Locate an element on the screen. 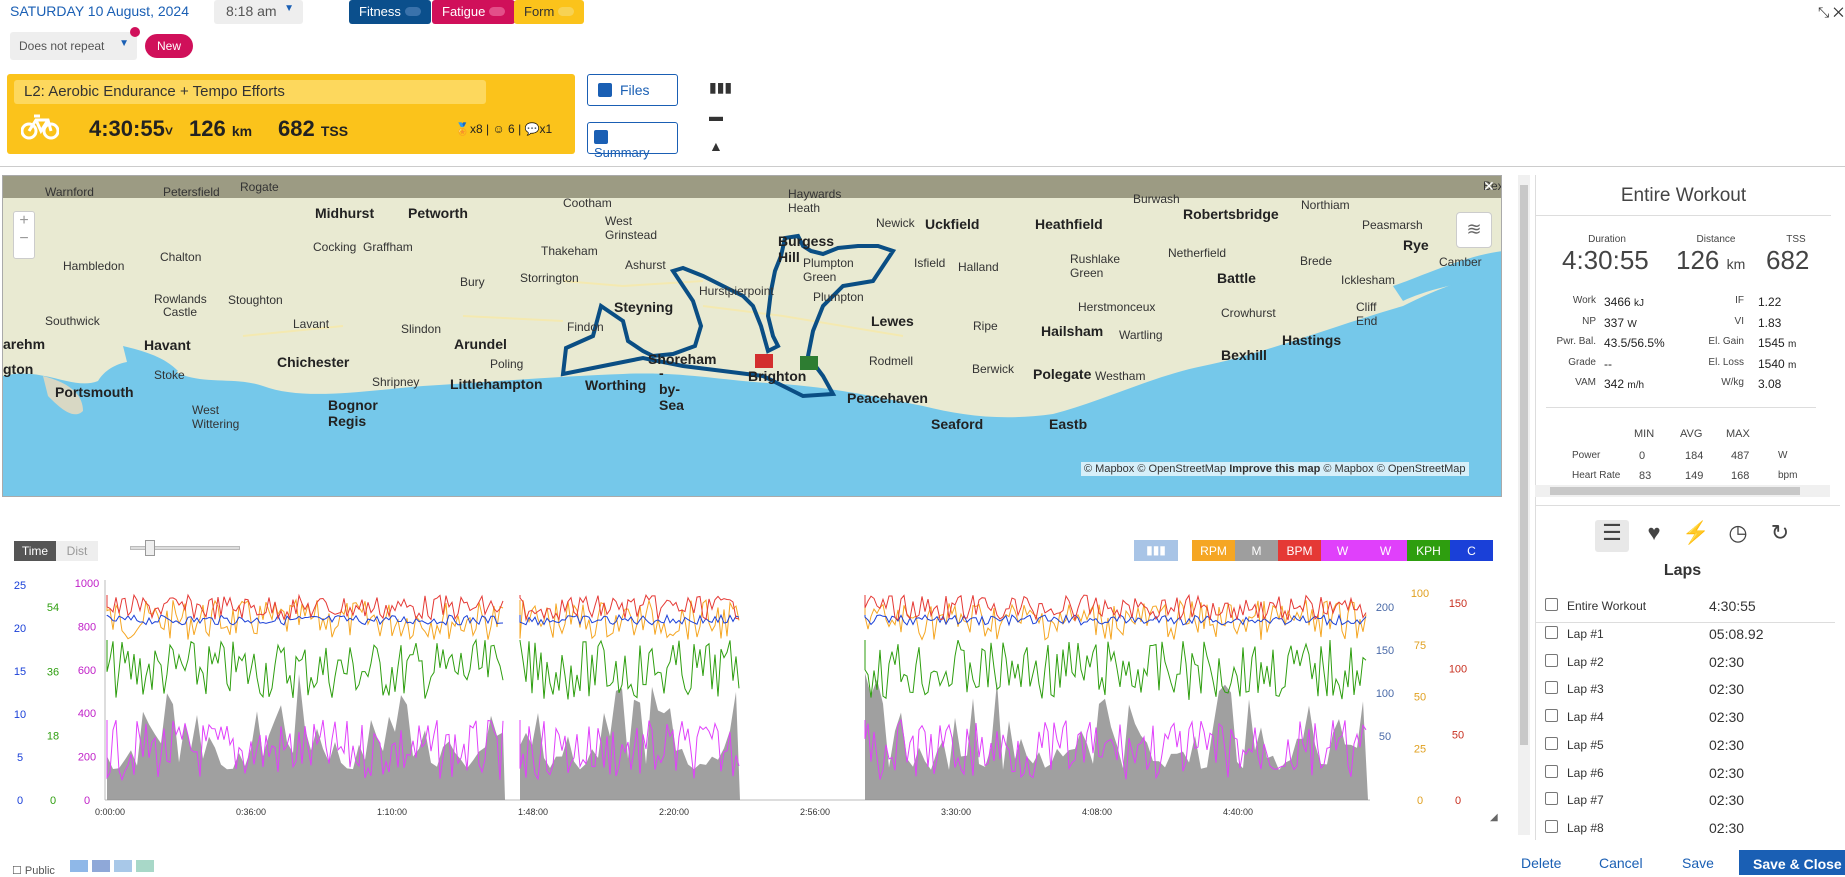 This screenshot has width=1845, height=877. zoom-out-button: − is located at coordinates (24, 239).